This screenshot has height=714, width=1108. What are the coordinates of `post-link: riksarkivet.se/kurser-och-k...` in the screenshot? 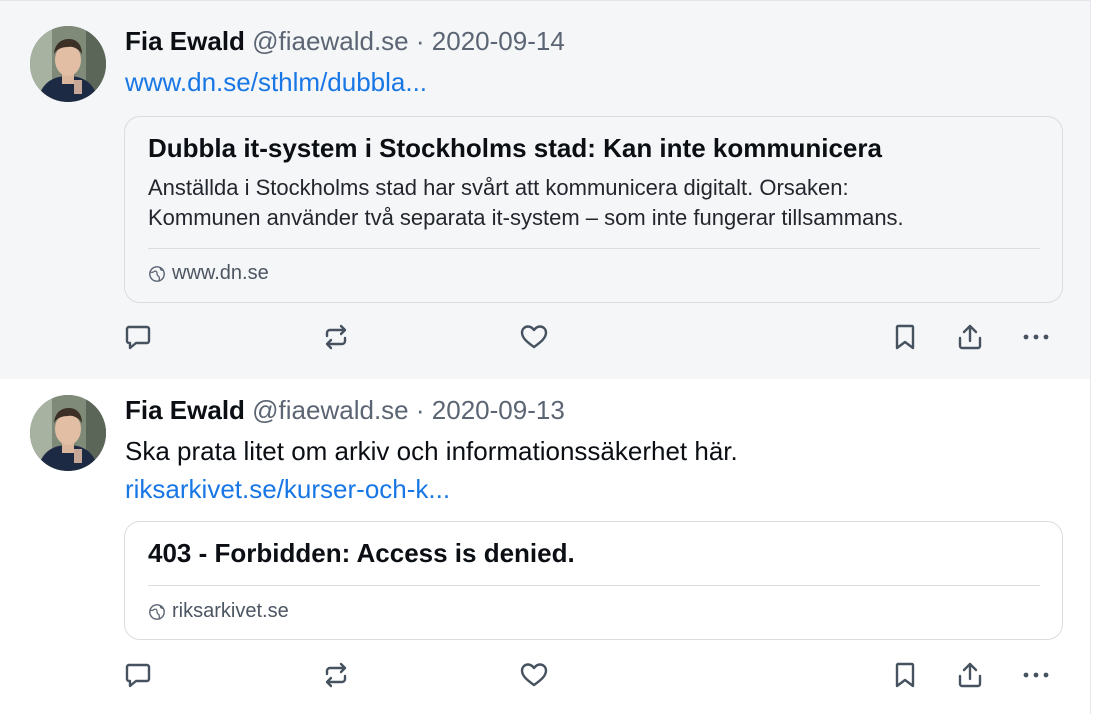 It's located at (287, 489).